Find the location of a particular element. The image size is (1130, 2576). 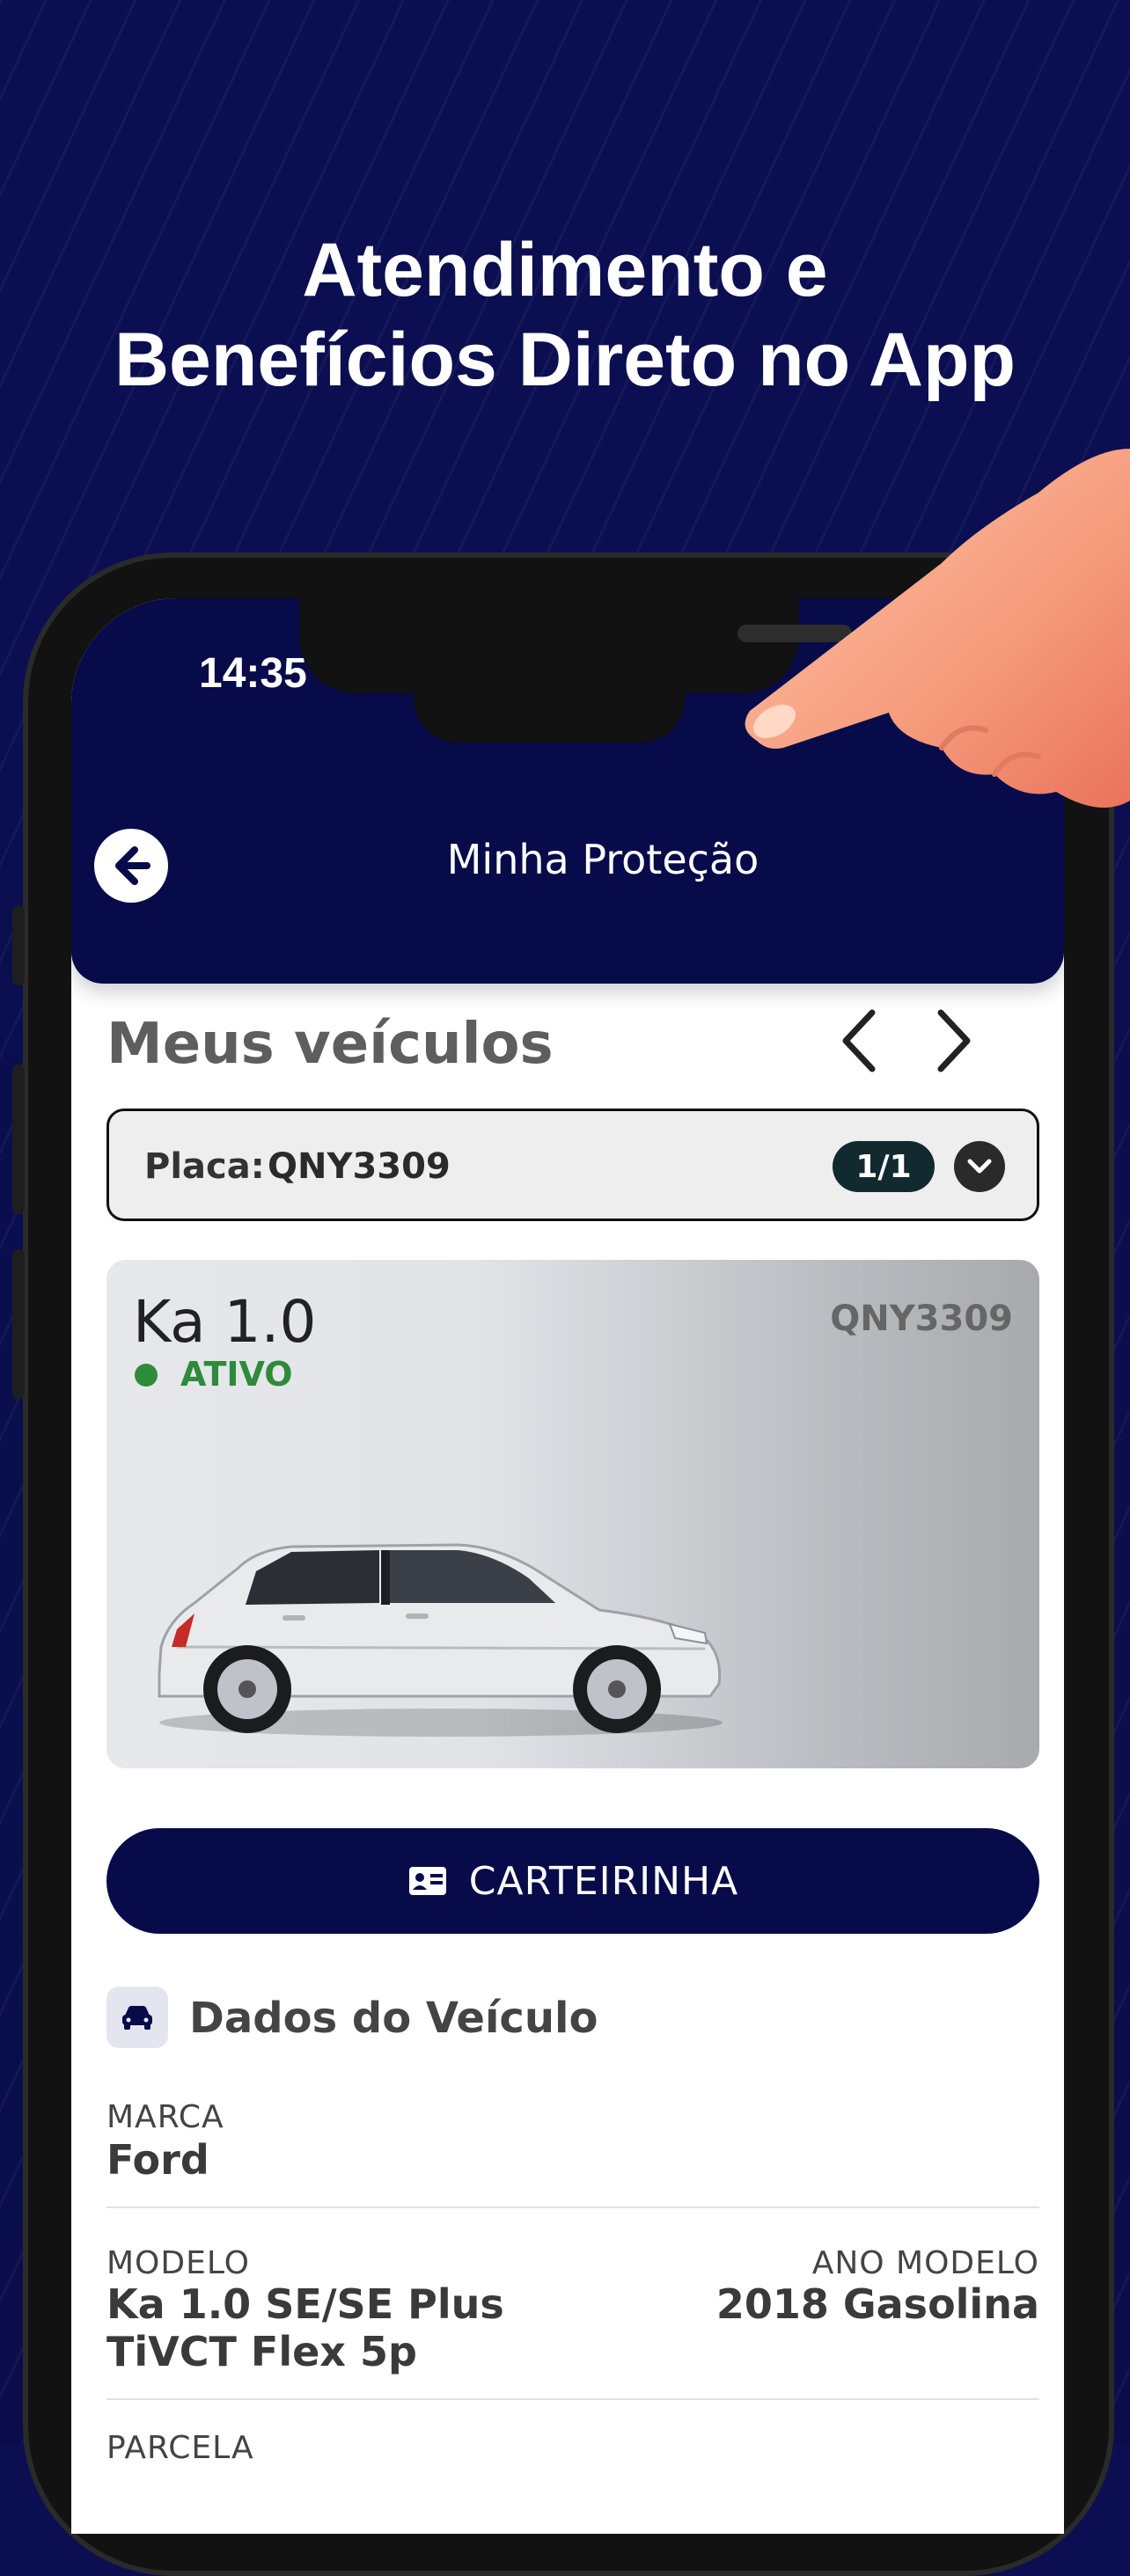

chevron-right-icon is located at coordinates (954, 1040).